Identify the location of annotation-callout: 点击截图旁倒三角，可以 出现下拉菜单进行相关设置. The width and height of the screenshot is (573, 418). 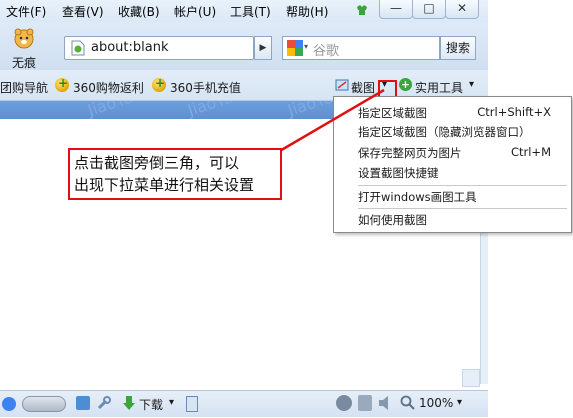
(175, 174).